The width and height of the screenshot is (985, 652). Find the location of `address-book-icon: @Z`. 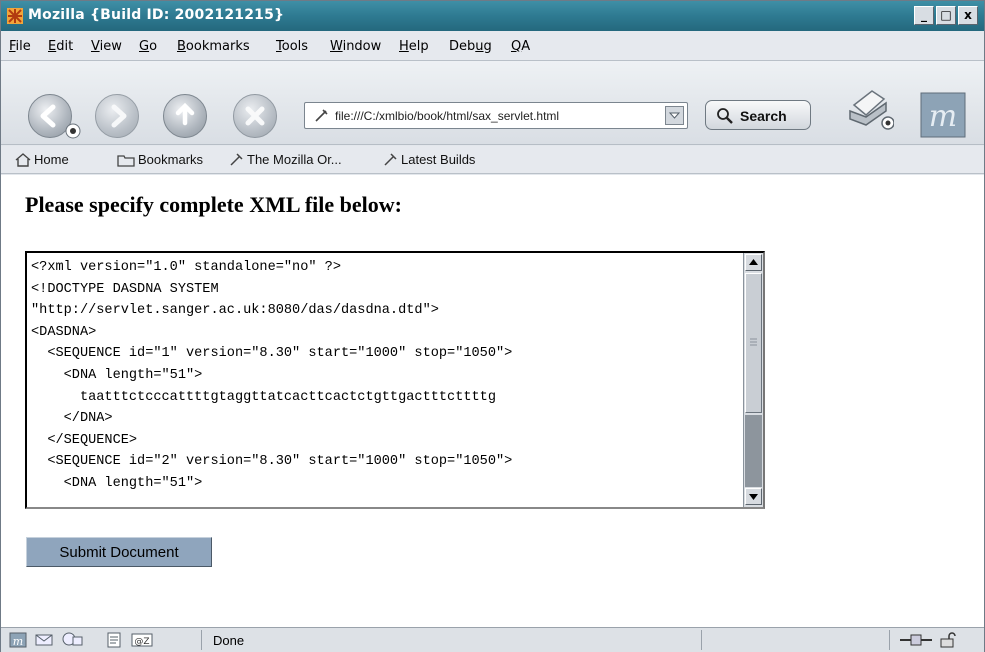

address-book-icon: @Z is located at coordinates (142, 640).